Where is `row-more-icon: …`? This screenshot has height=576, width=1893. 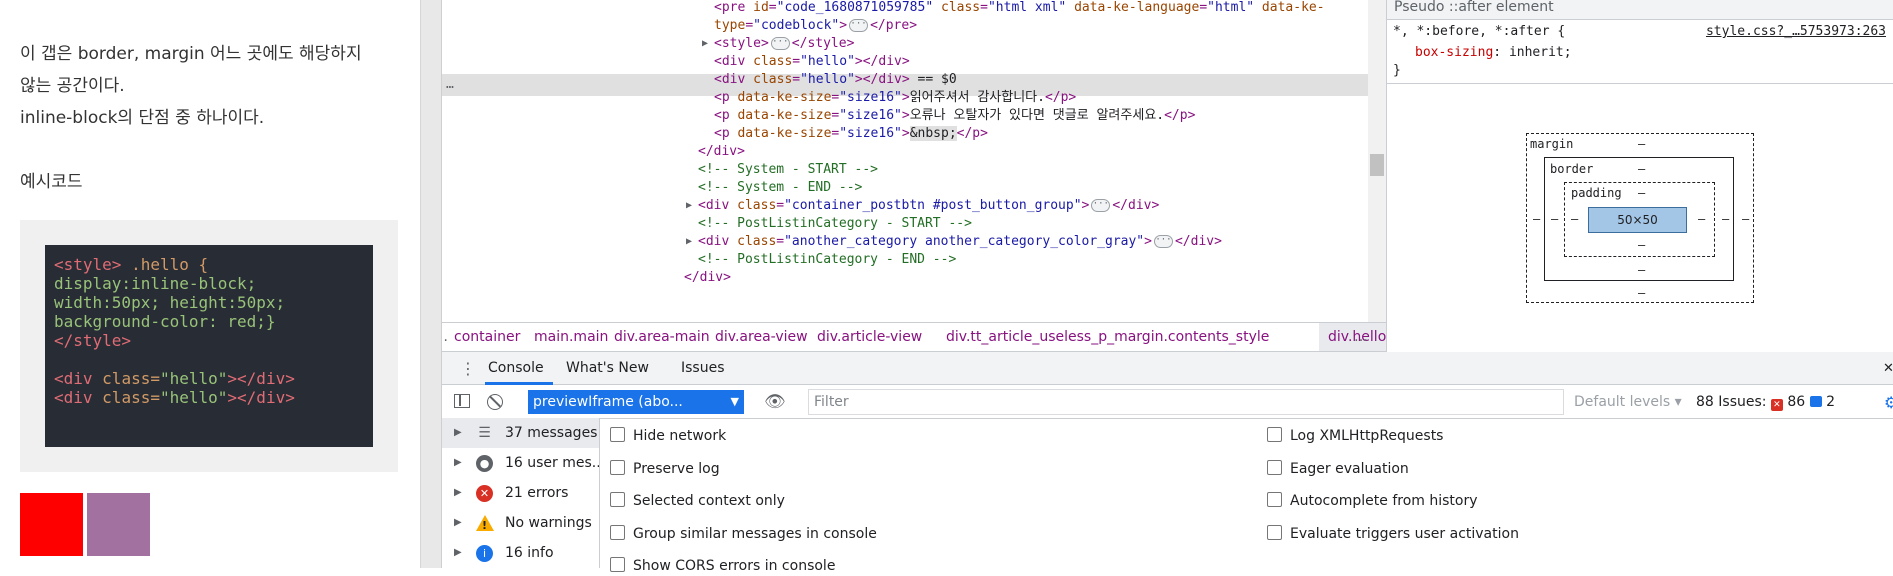
row-more-icon: … is located at coordinates (450, 85).